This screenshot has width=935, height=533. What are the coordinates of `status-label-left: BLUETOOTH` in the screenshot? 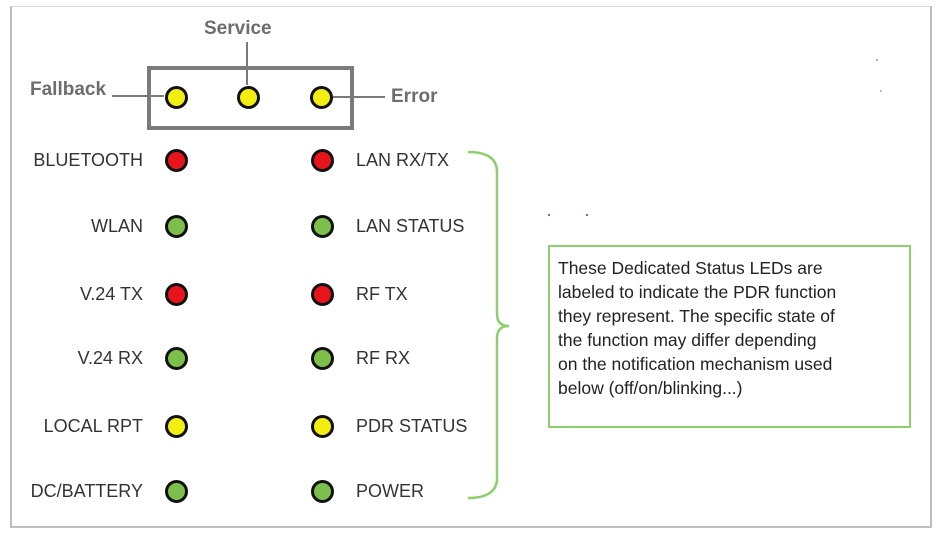 It's located at (88, 160).